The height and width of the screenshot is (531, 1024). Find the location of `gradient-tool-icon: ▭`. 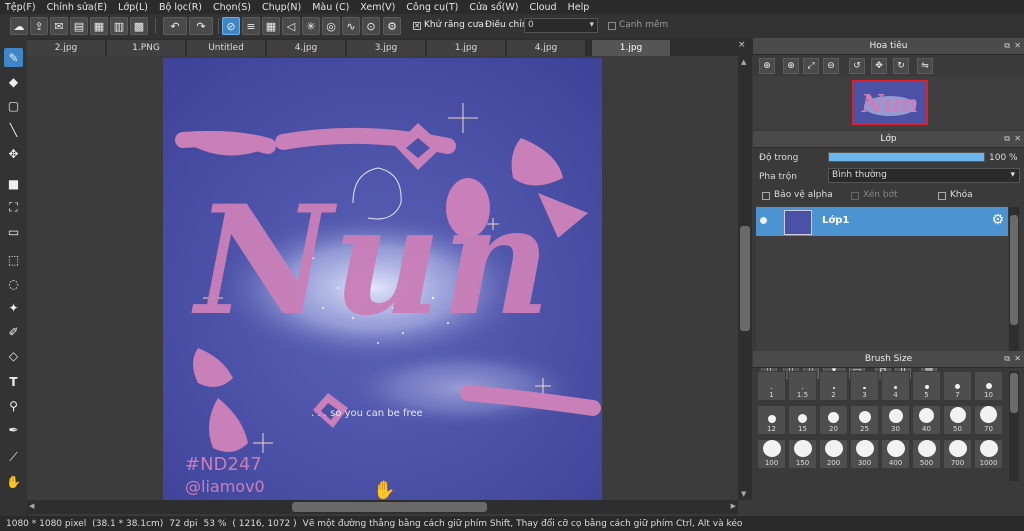

gradient-tool-icon: ▭ is located at coordinates (13, 231).